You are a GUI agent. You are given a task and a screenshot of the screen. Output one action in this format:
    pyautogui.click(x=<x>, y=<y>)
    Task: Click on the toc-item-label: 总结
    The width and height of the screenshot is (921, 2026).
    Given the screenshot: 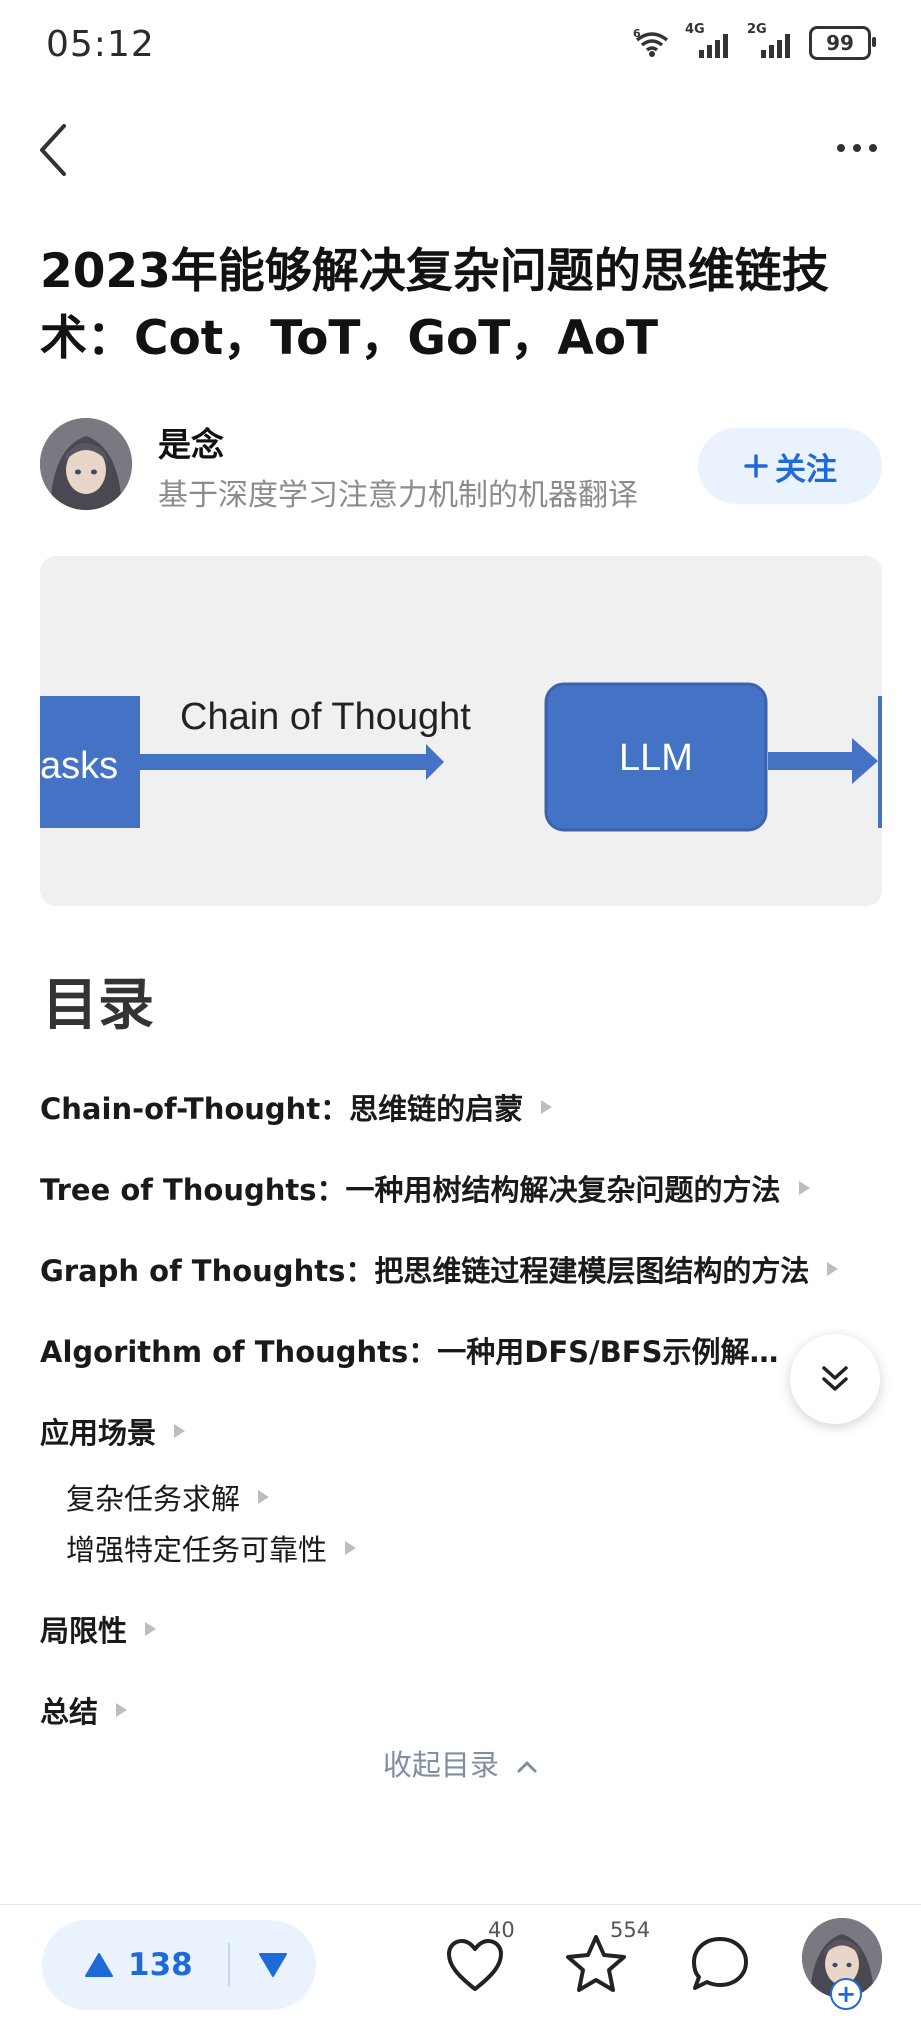 What is the action you would take?
    pyautogui.click(x=69, y=1712)
    